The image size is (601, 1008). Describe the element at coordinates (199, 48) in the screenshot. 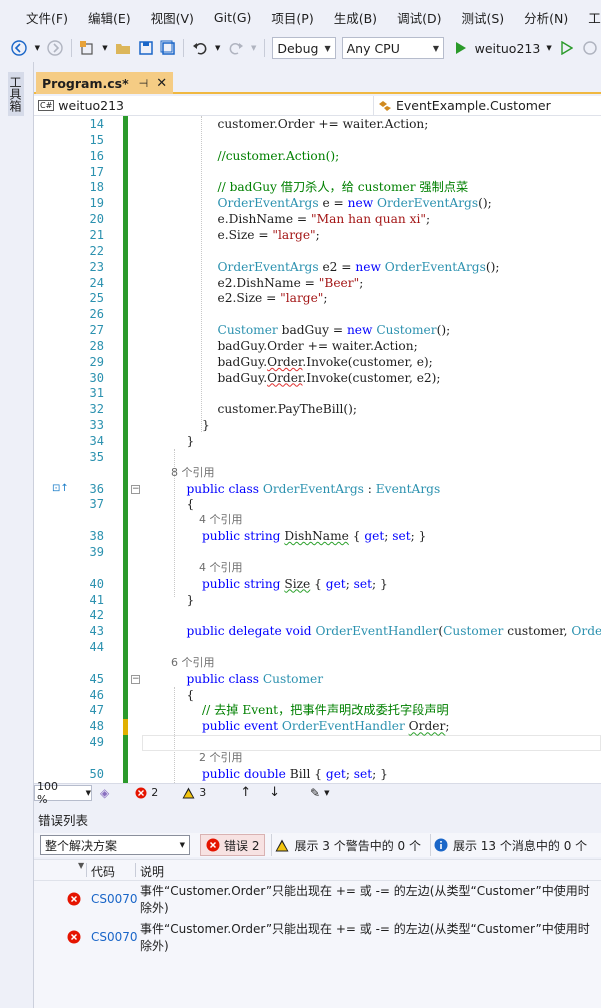

I see `undo-icon` at that location.